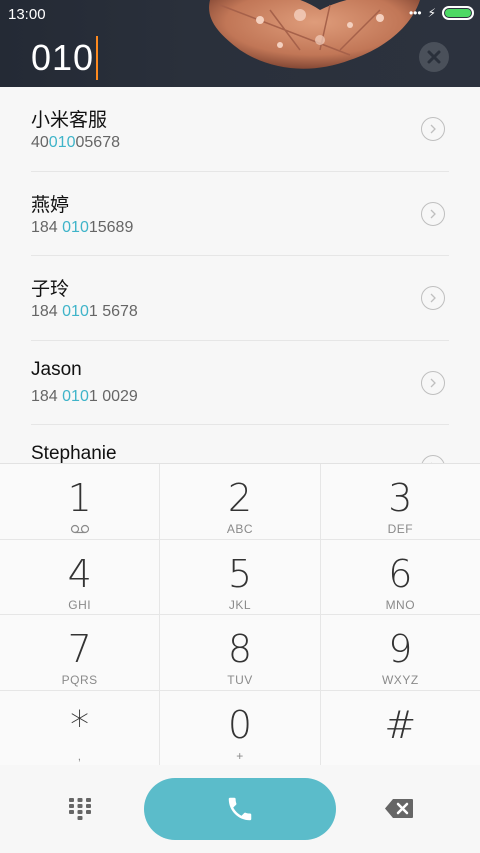  What do you see at coordinates (80, 724) in the screenshot?
I see `key-digit: *` at bounding box center [80, 724].